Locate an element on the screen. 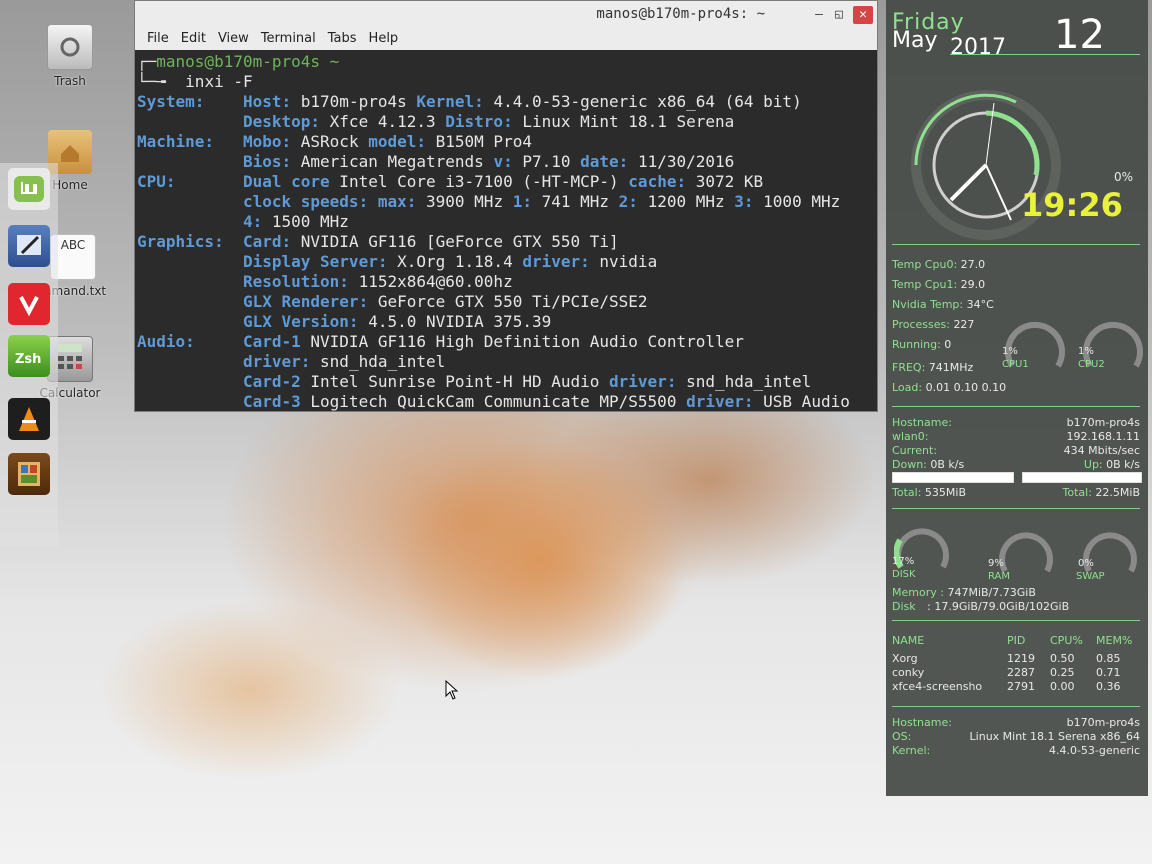 This screenshot has width=1152, height=864. command-line: └─╼ inxi -F is located at coordinates (195, 81).